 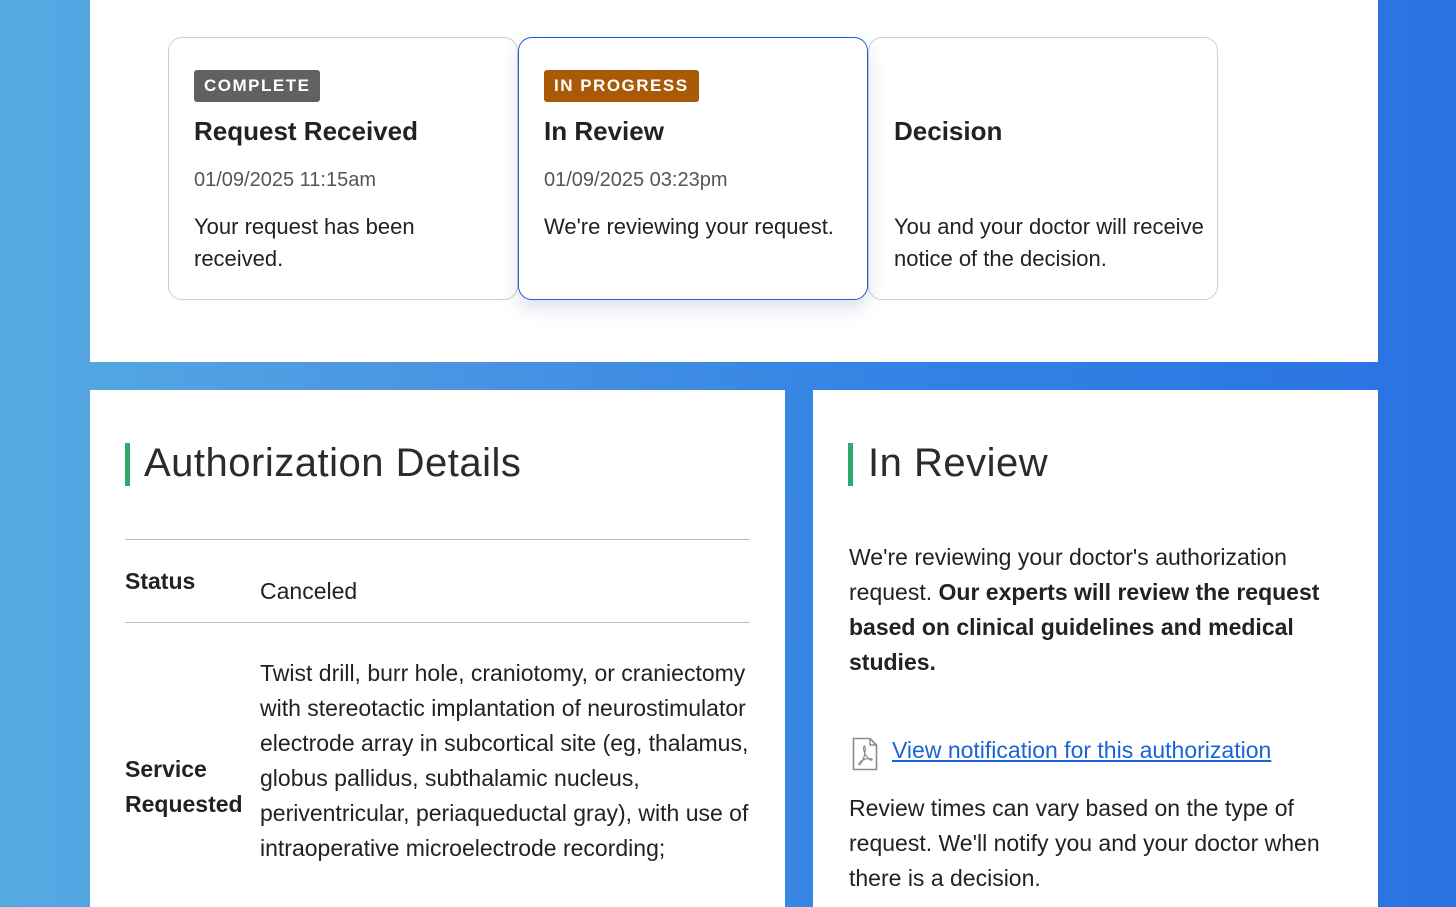 What do you see at coordinates (689, 226) in the screenshot?
I see `step-description: We're reviewing your request.` at bounding box center [689, 226].